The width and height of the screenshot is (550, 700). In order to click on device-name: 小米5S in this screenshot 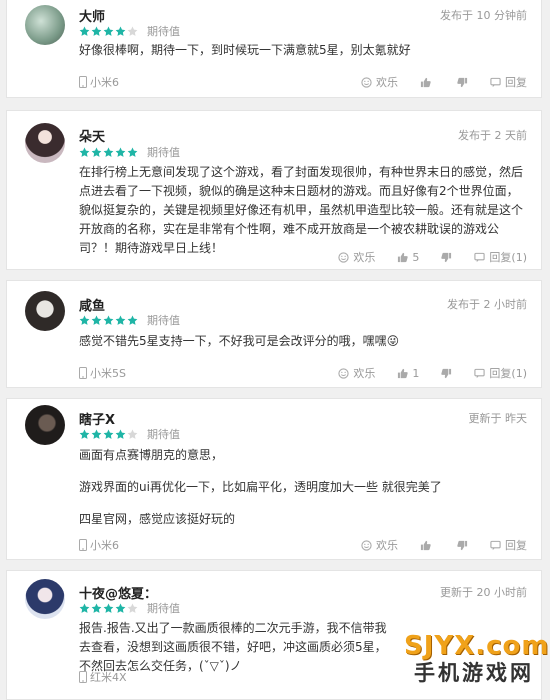, I will do `click(108, 373)`.